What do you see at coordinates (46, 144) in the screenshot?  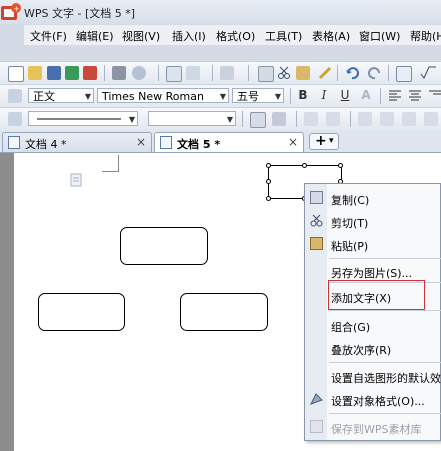 I see `tab-label: 文档 4 *` at bounding box center [46, 144].